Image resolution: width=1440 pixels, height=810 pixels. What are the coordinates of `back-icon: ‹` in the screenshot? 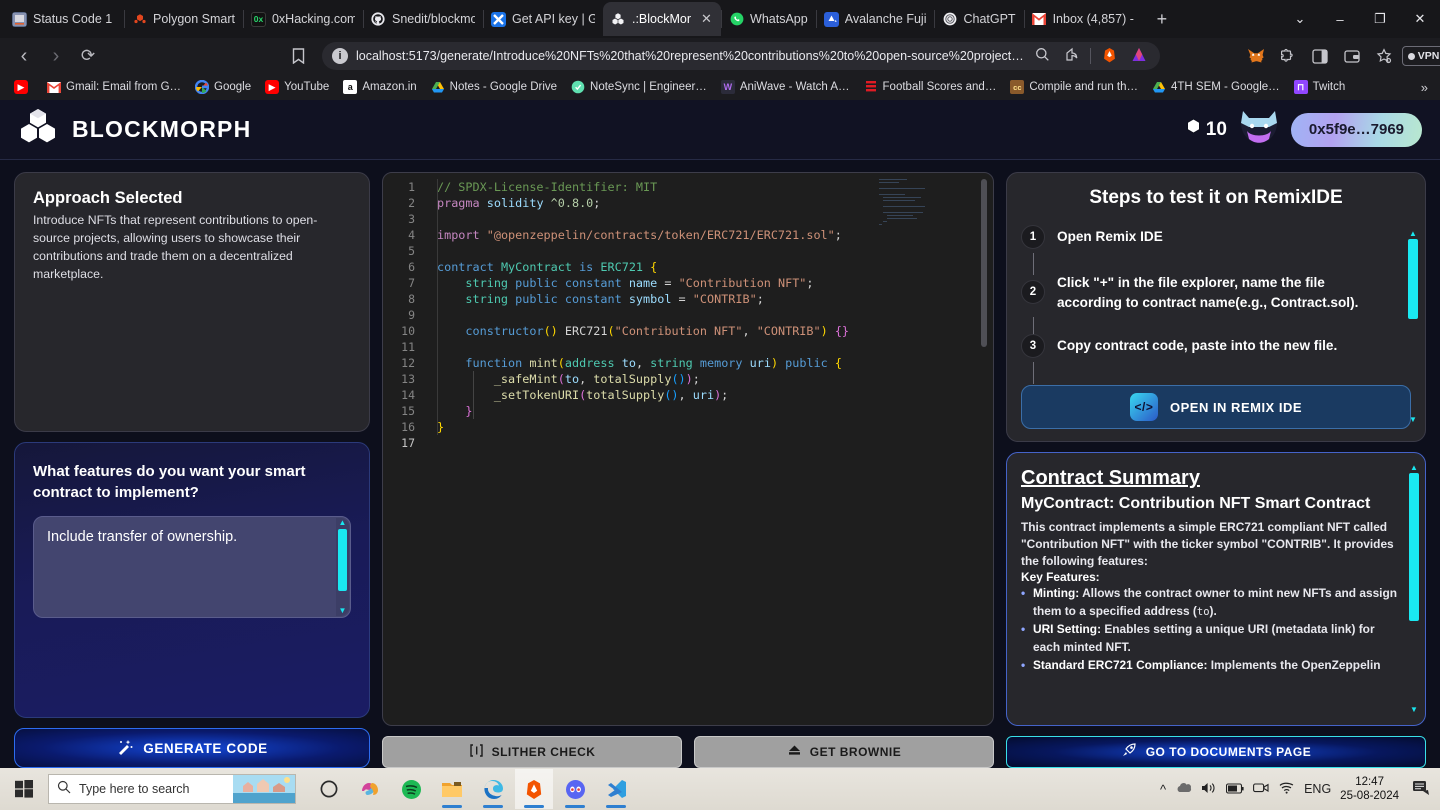 It's located at (24, 56).